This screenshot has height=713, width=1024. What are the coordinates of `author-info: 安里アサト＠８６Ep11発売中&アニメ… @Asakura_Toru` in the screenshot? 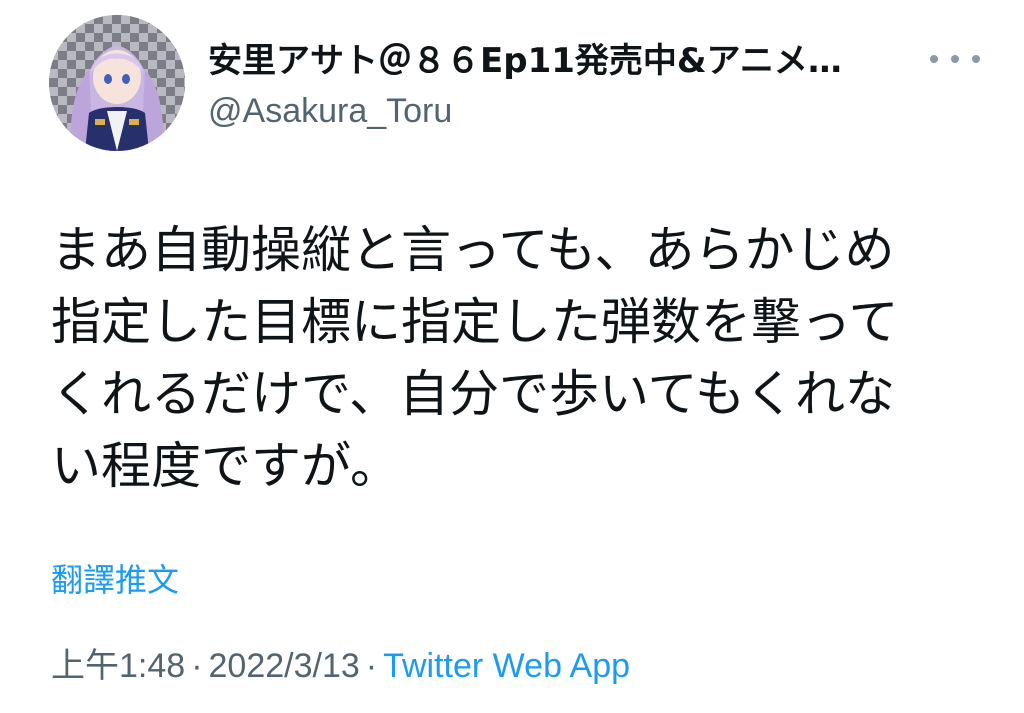 It's located at (563, 86).